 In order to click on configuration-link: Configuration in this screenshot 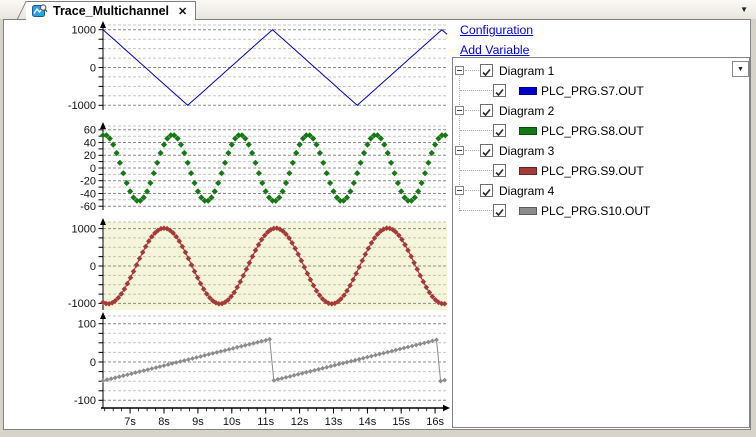, I will do `click(496, 30)`.